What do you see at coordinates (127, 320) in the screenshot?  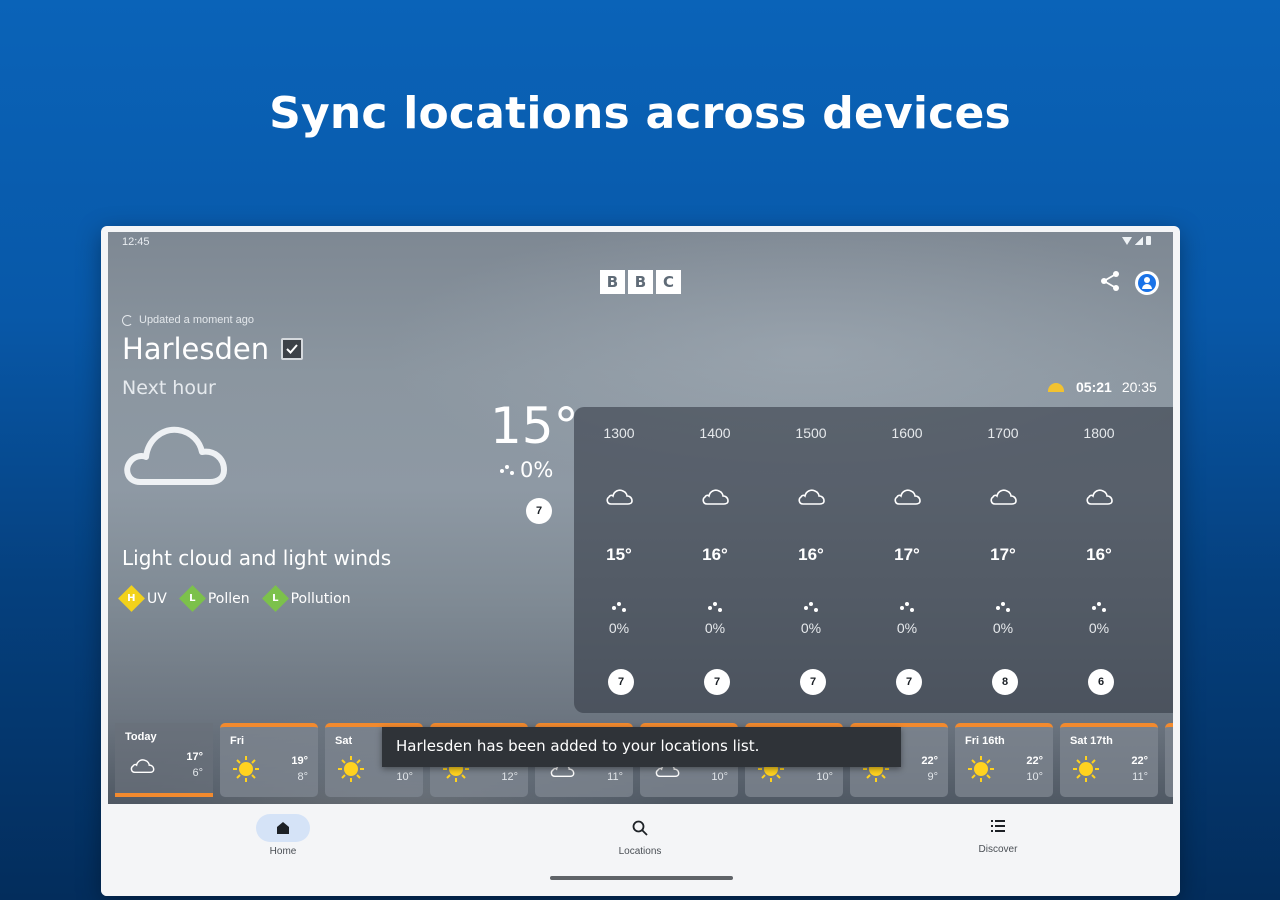 I see `refresh-icon` at bounding box center [127, 320].